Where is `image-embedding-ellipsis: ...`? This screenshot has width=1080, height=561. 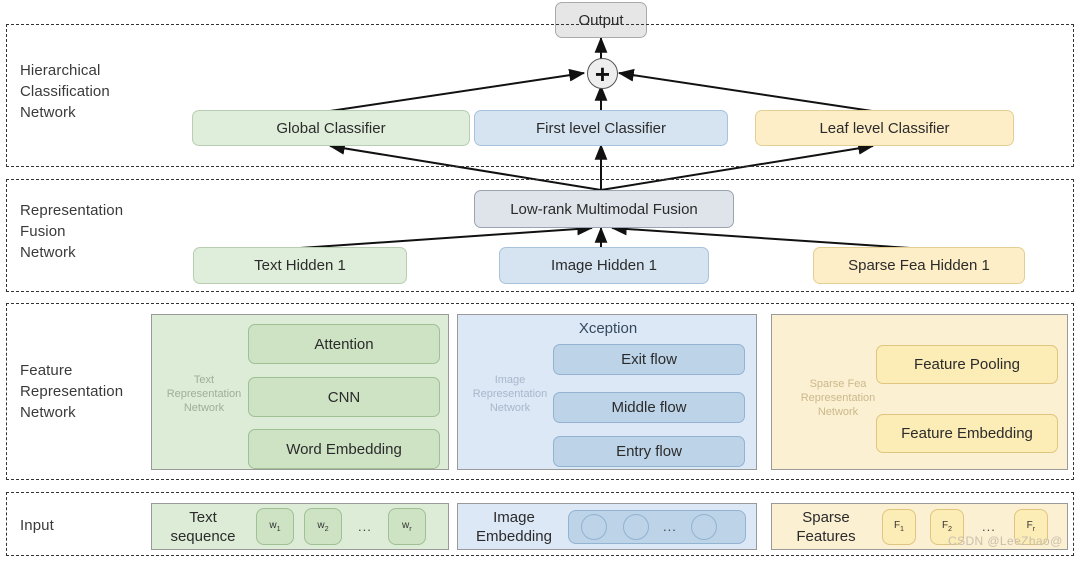 image-embedding-ellipsis: ... is located at coordinates (670, 526).